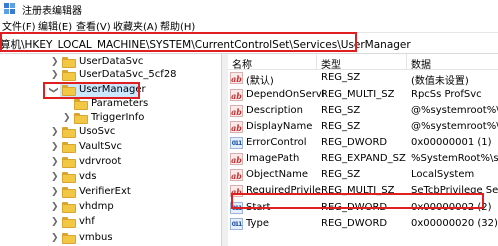  What do you see at coordinates (257, 223) in the screenshot?
I see `value-name: Type` at bounding box center [257, 223].